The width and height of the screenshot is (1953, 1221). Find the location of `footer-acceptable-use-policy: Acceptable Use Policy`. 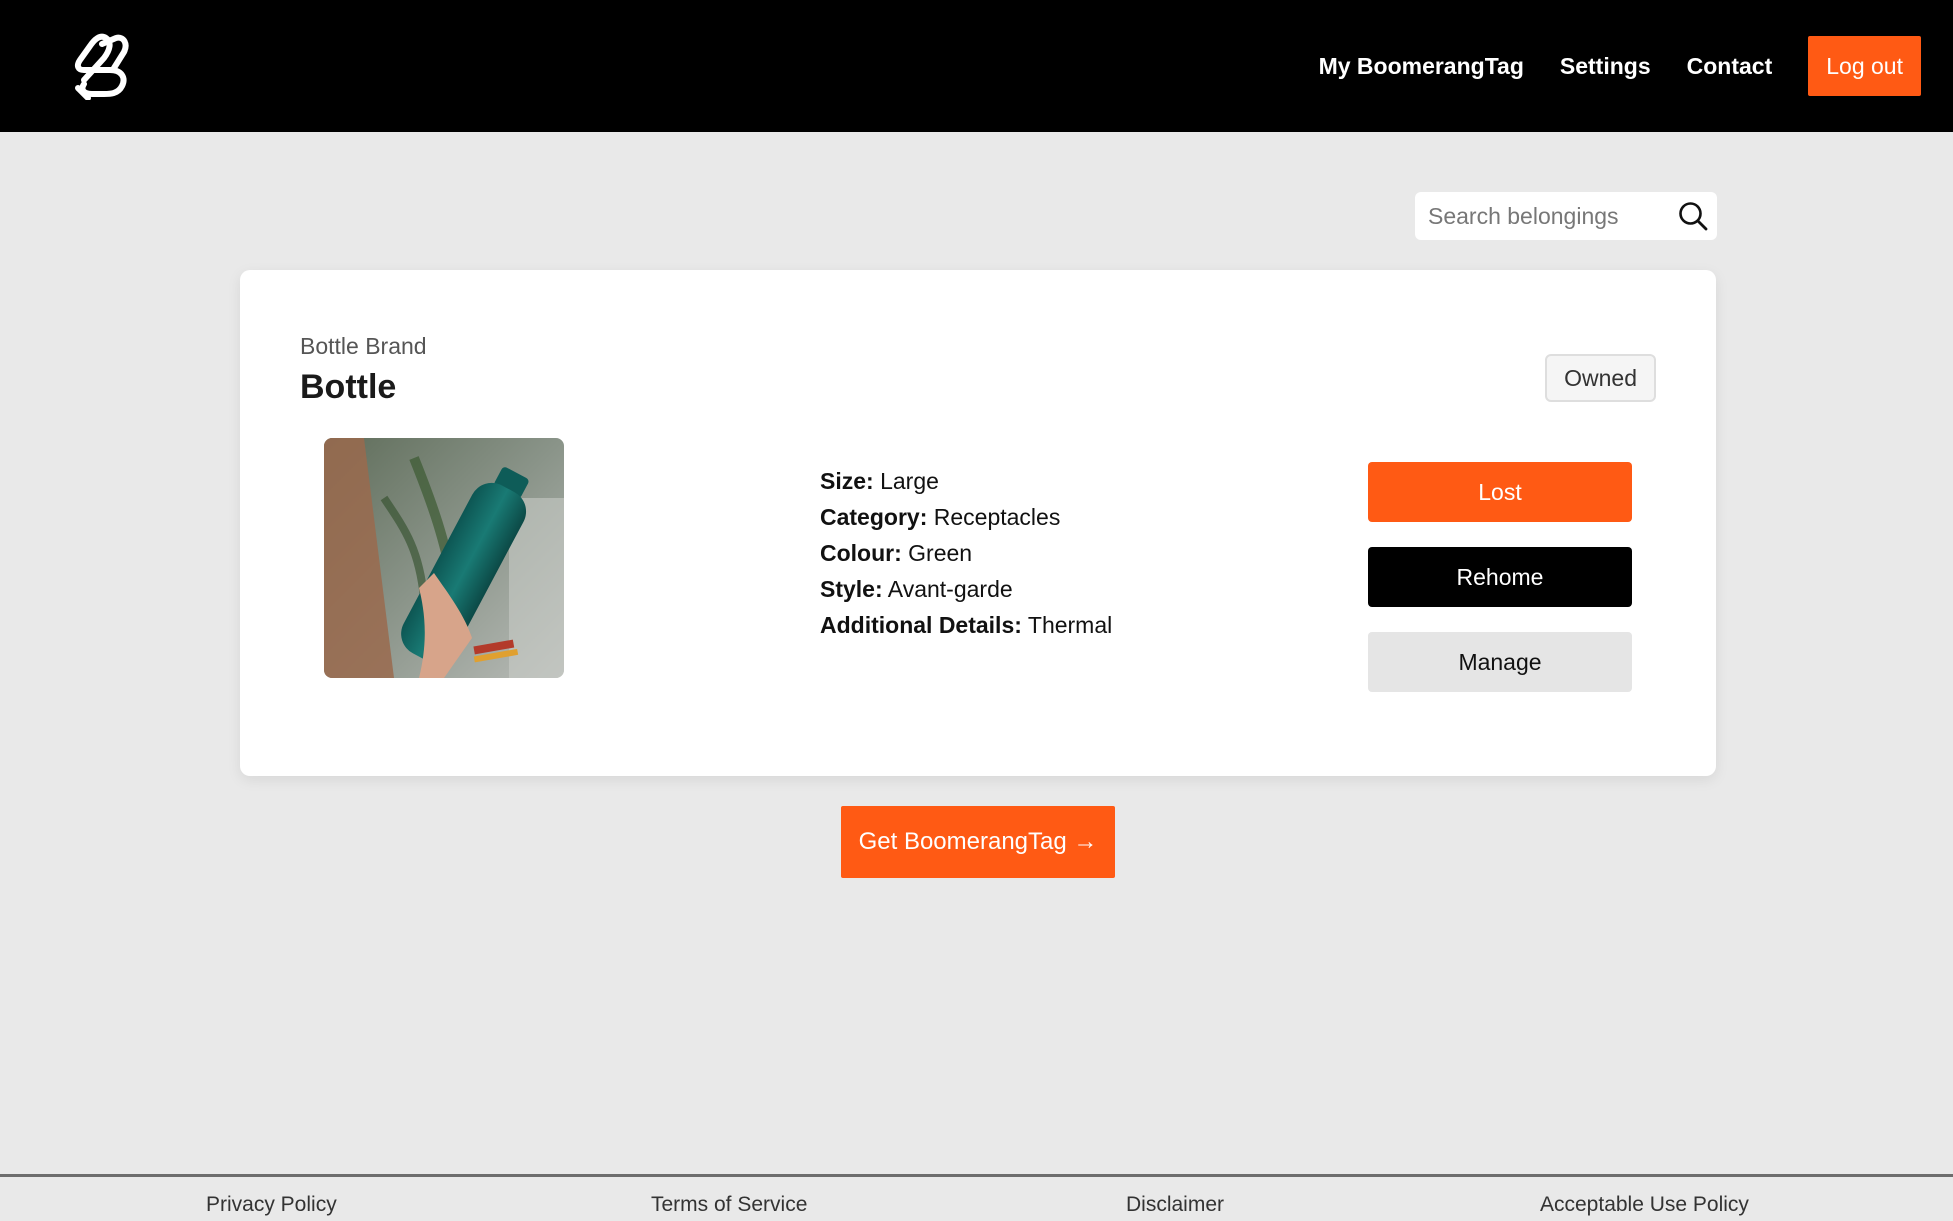

footer-acceptable-use-policy: Acceptable Use Policy is located at coordinates (1644, 1205).